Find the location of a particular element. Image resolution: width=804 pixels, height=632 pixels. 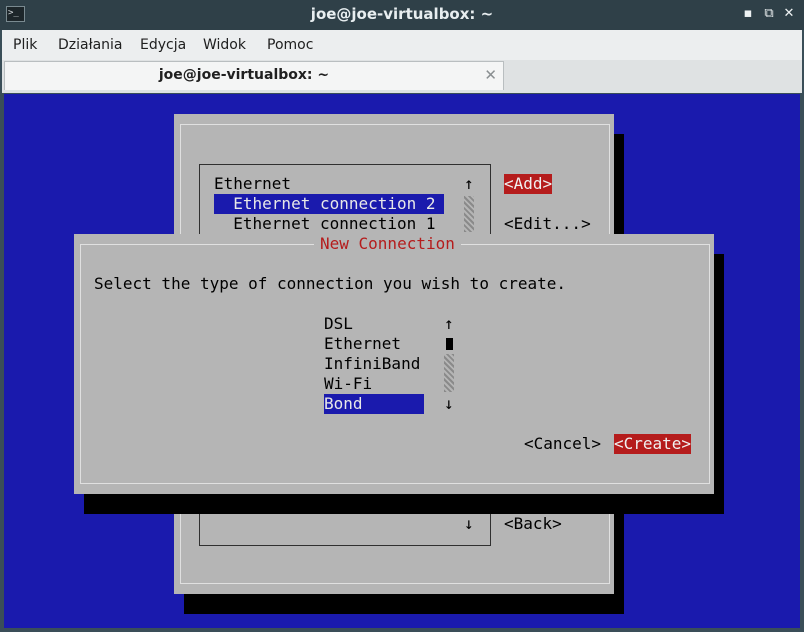

options-scrollbar is located at coordinates (449, 373).